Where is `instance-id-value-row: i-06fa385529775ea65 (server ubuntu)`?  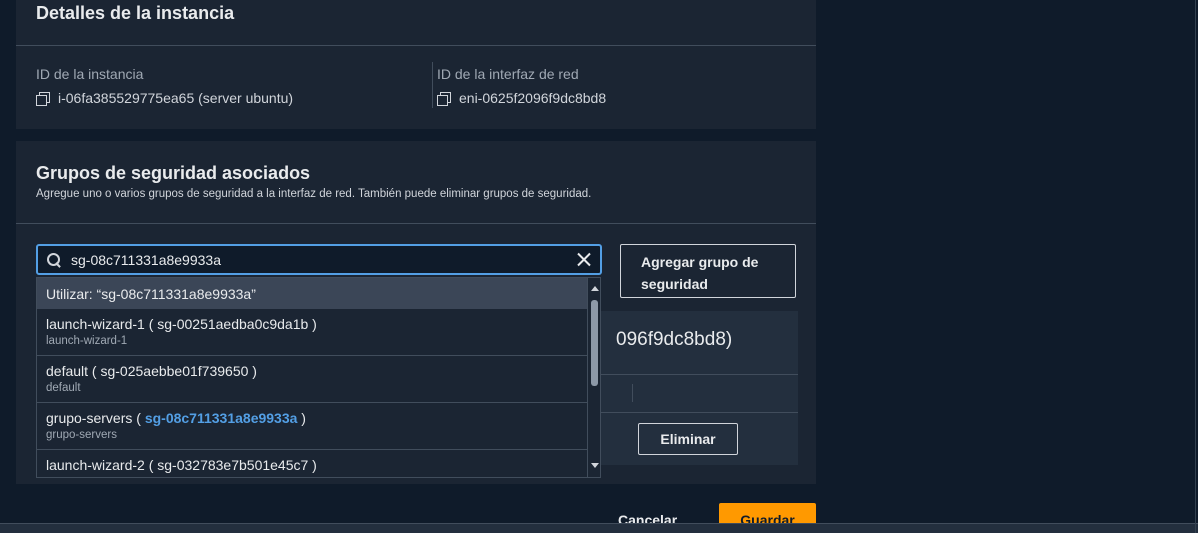
instance-id-value-row: i-06fa385529775ea65 (server ubuntu) is located at coordinates (164, 98).